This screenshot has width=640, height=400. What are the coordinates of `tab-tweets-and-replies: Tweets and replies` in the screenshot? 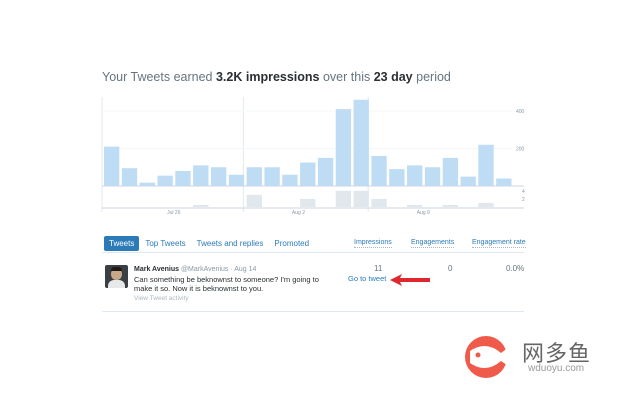 It's located at (230, 243).